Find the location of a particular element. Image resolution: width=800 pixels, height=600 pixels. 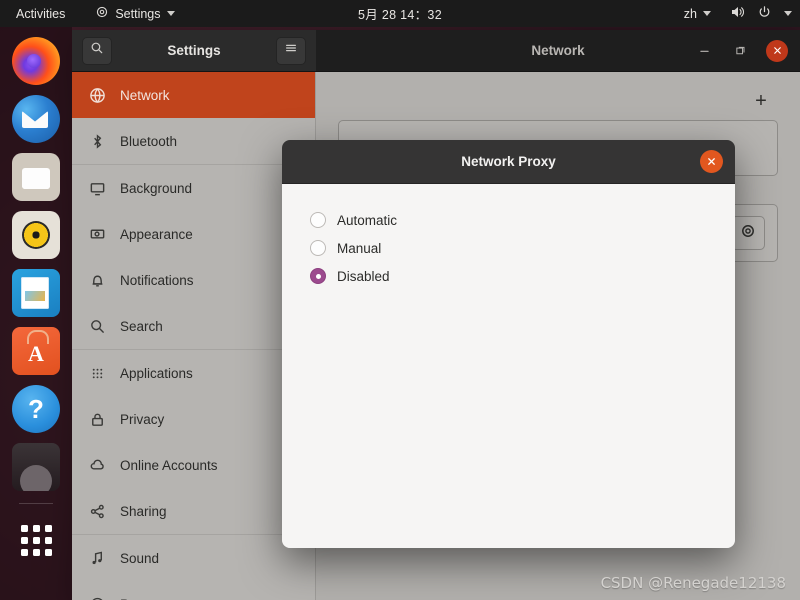

close-button is located at coordinates (777, 50).